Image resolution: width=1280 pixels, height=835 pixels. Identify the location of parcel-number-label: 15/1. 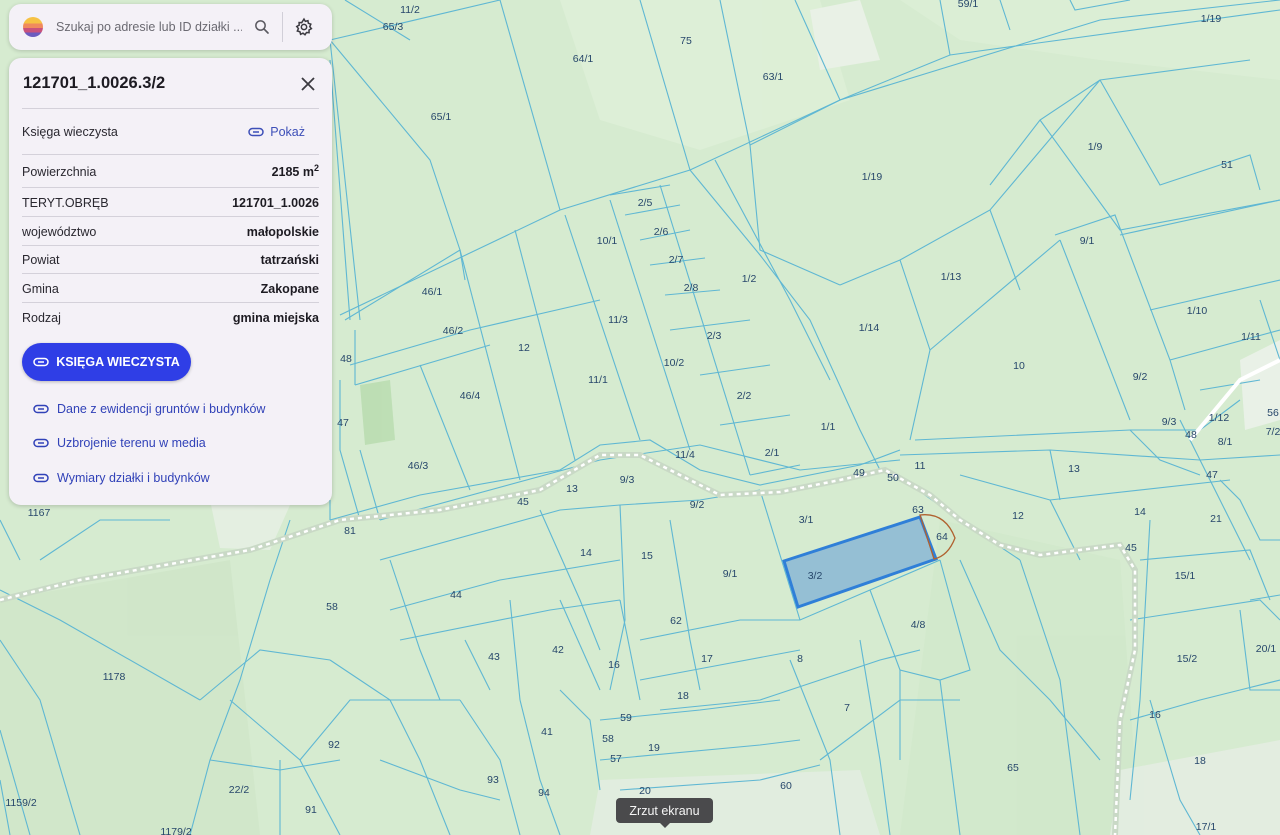
(1185, 576).